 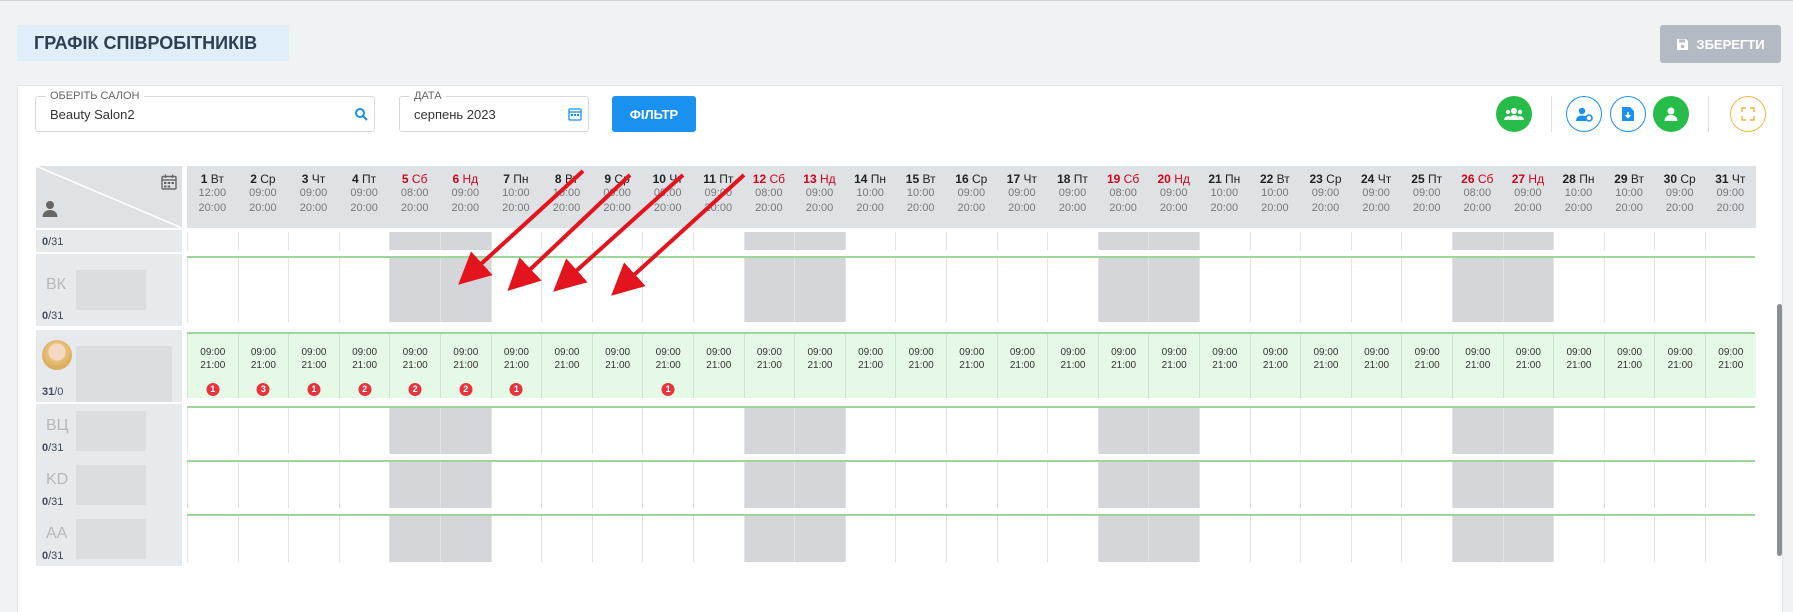 I want to click on employee-card: 0/31, so click(x=109, y=241).